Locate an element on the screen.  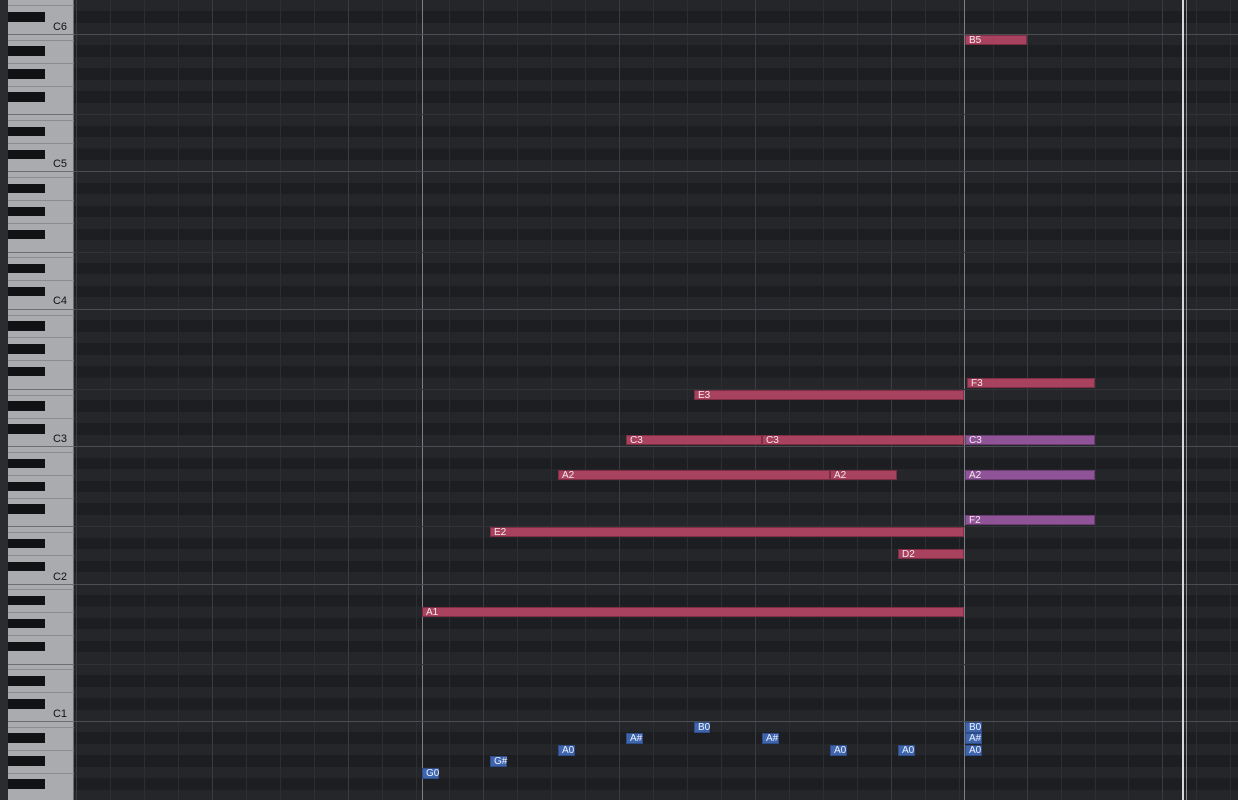
midi-note: F2 is located at coordinates (1030, 520).